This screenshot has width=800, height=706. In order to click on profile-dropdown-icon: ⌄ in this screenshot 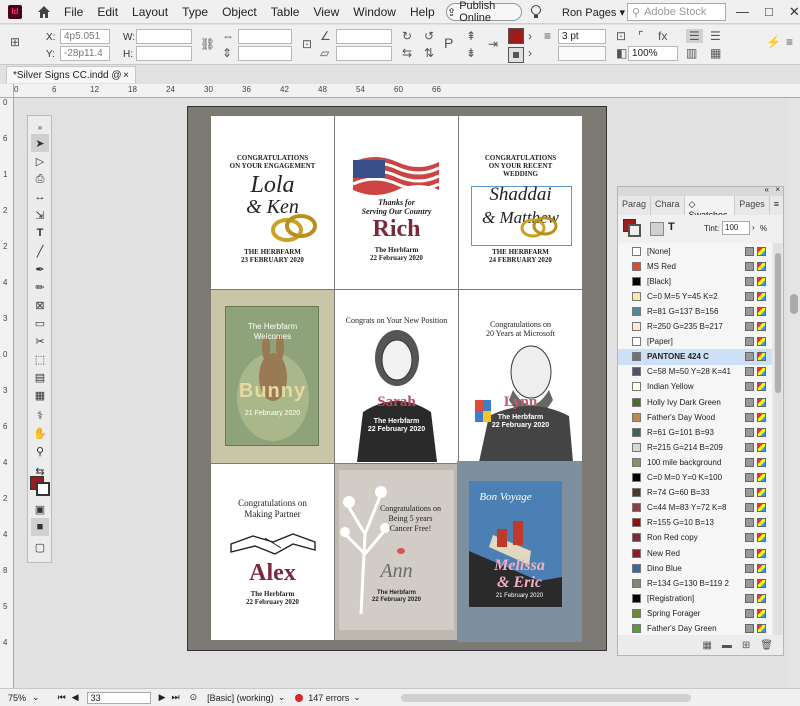, I will do `click(282, 697)`.